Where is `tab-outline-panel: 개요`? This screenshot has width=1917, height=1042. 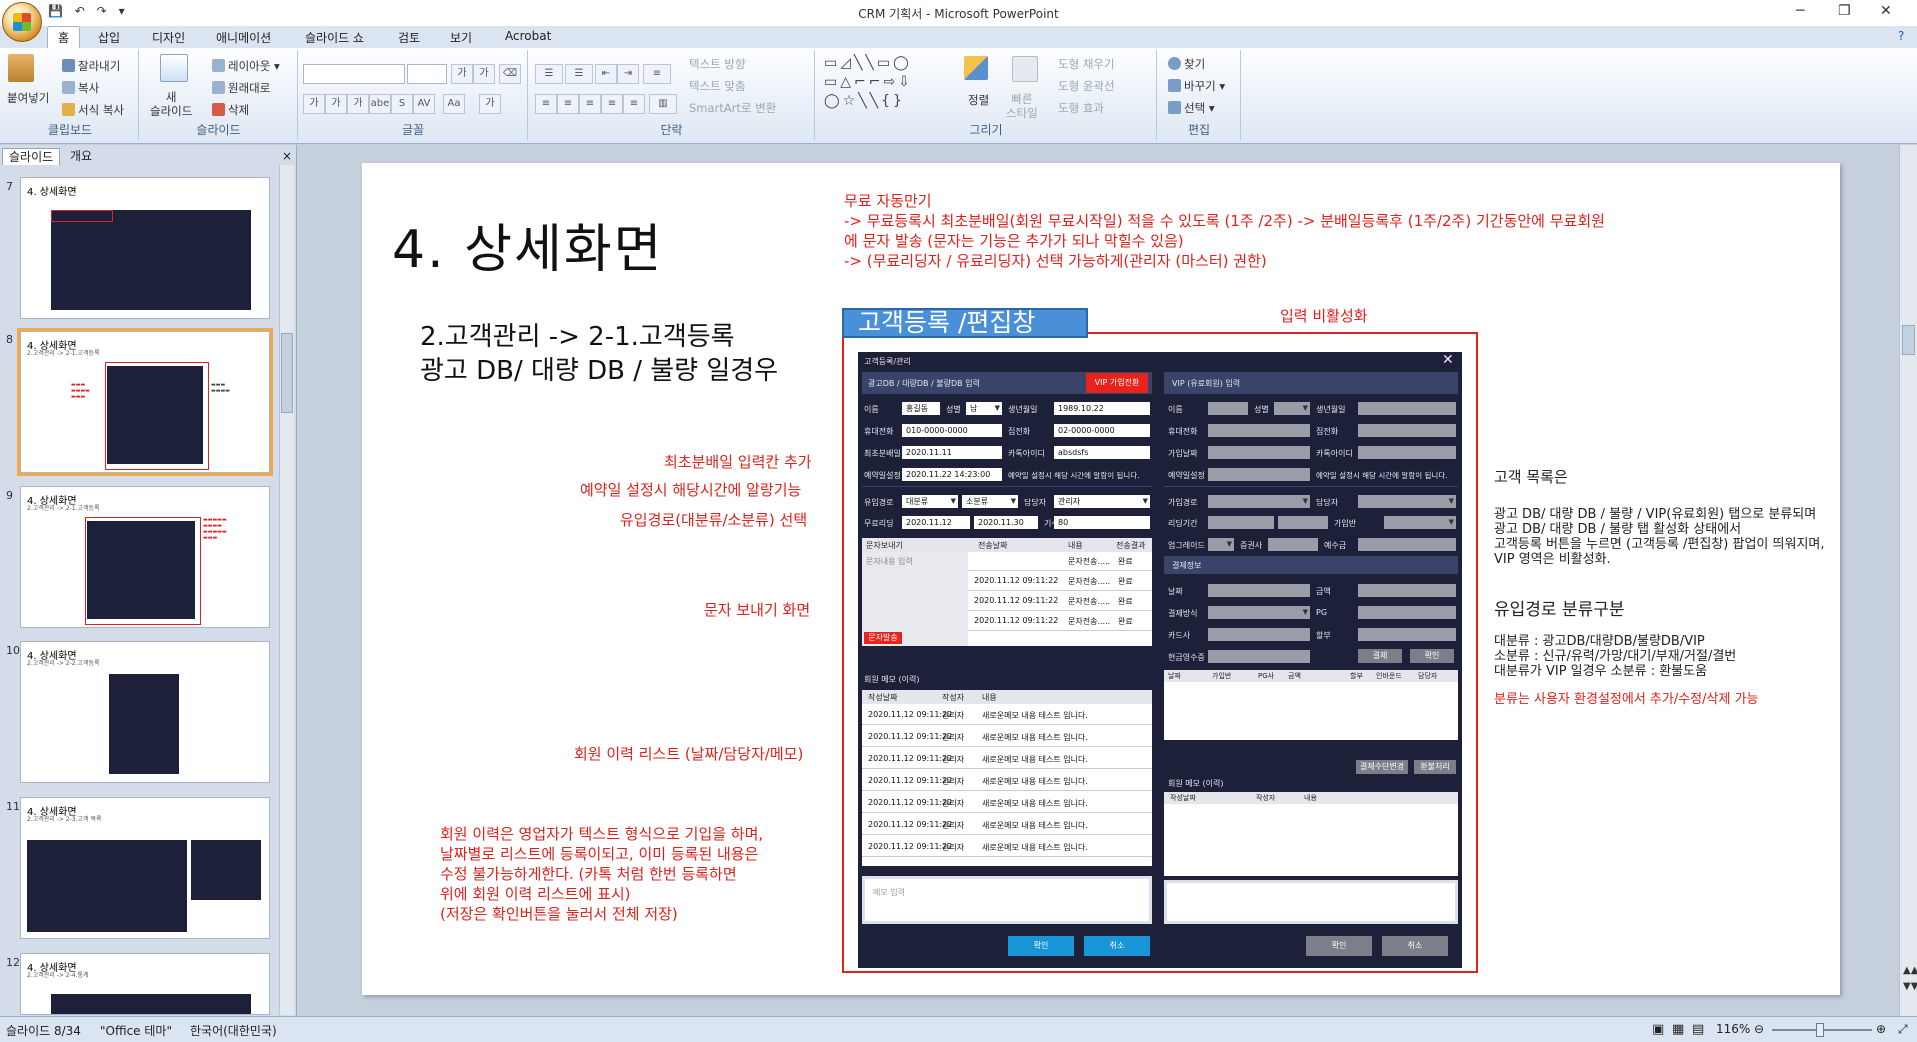
tab-outline-panel: 개요 is located at coordinates (81, 156).